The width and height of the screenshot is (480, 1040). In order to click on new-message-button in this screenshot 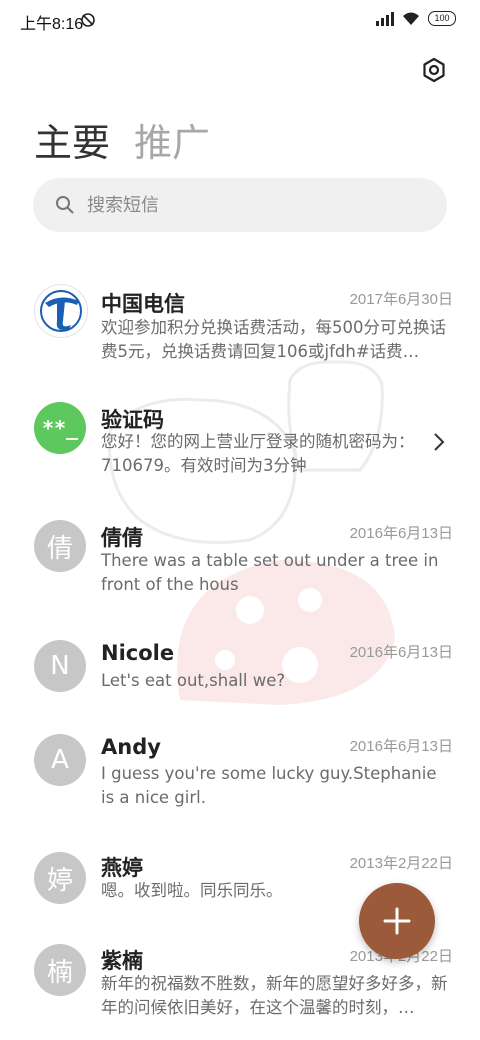, I will do `click(397, 921)`.